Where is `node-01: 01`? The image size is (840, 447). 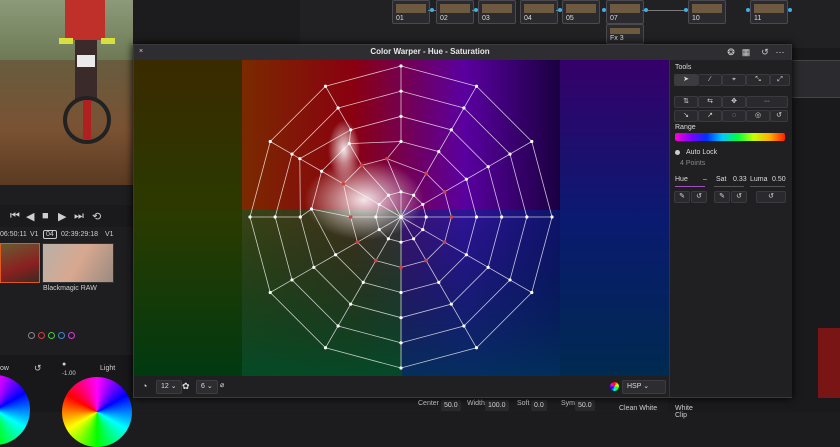 node-01: 01 is located at coordinates (411, 12).